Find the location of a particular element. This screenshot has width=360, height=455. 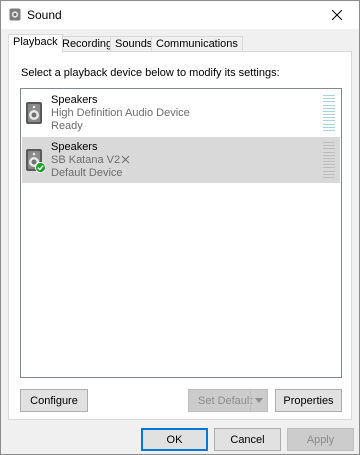

device-text: Speakers SB Katana V2 Default Device is located at coordinates (90, 160).